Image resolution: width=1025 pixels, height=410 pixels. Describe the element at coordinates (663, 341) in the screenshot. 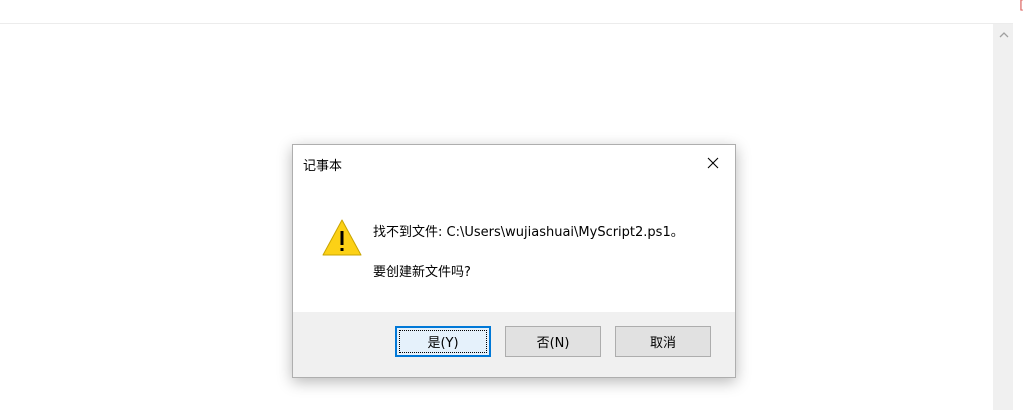

I see `cancel-button: 取消` at that location.